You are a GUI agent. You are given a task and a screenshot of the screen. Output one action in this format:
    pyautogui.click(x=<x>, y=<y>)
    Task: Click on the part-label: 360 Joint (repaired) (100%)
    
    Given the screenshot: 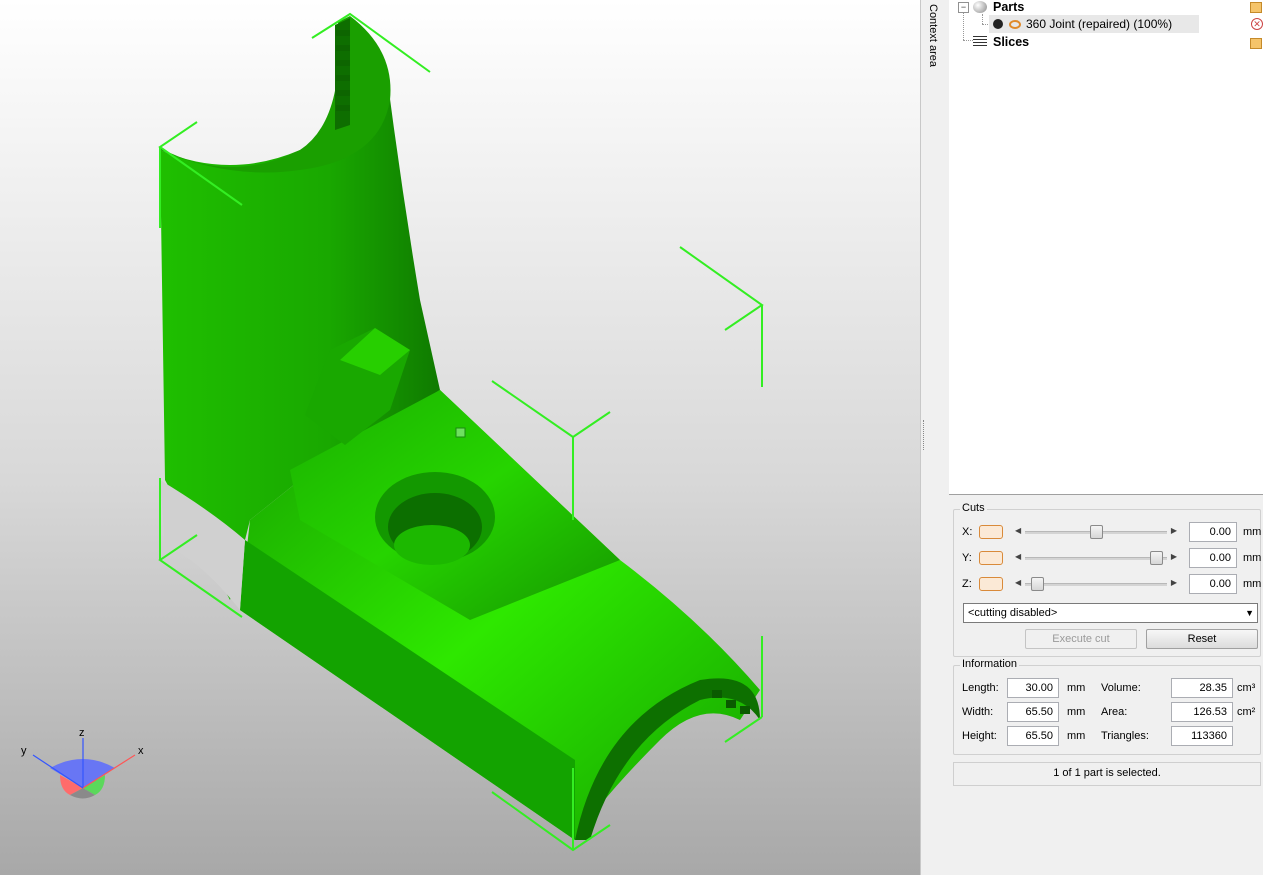 What is the action you would take?
    pyautogui.click(x=1099, y=24)
    